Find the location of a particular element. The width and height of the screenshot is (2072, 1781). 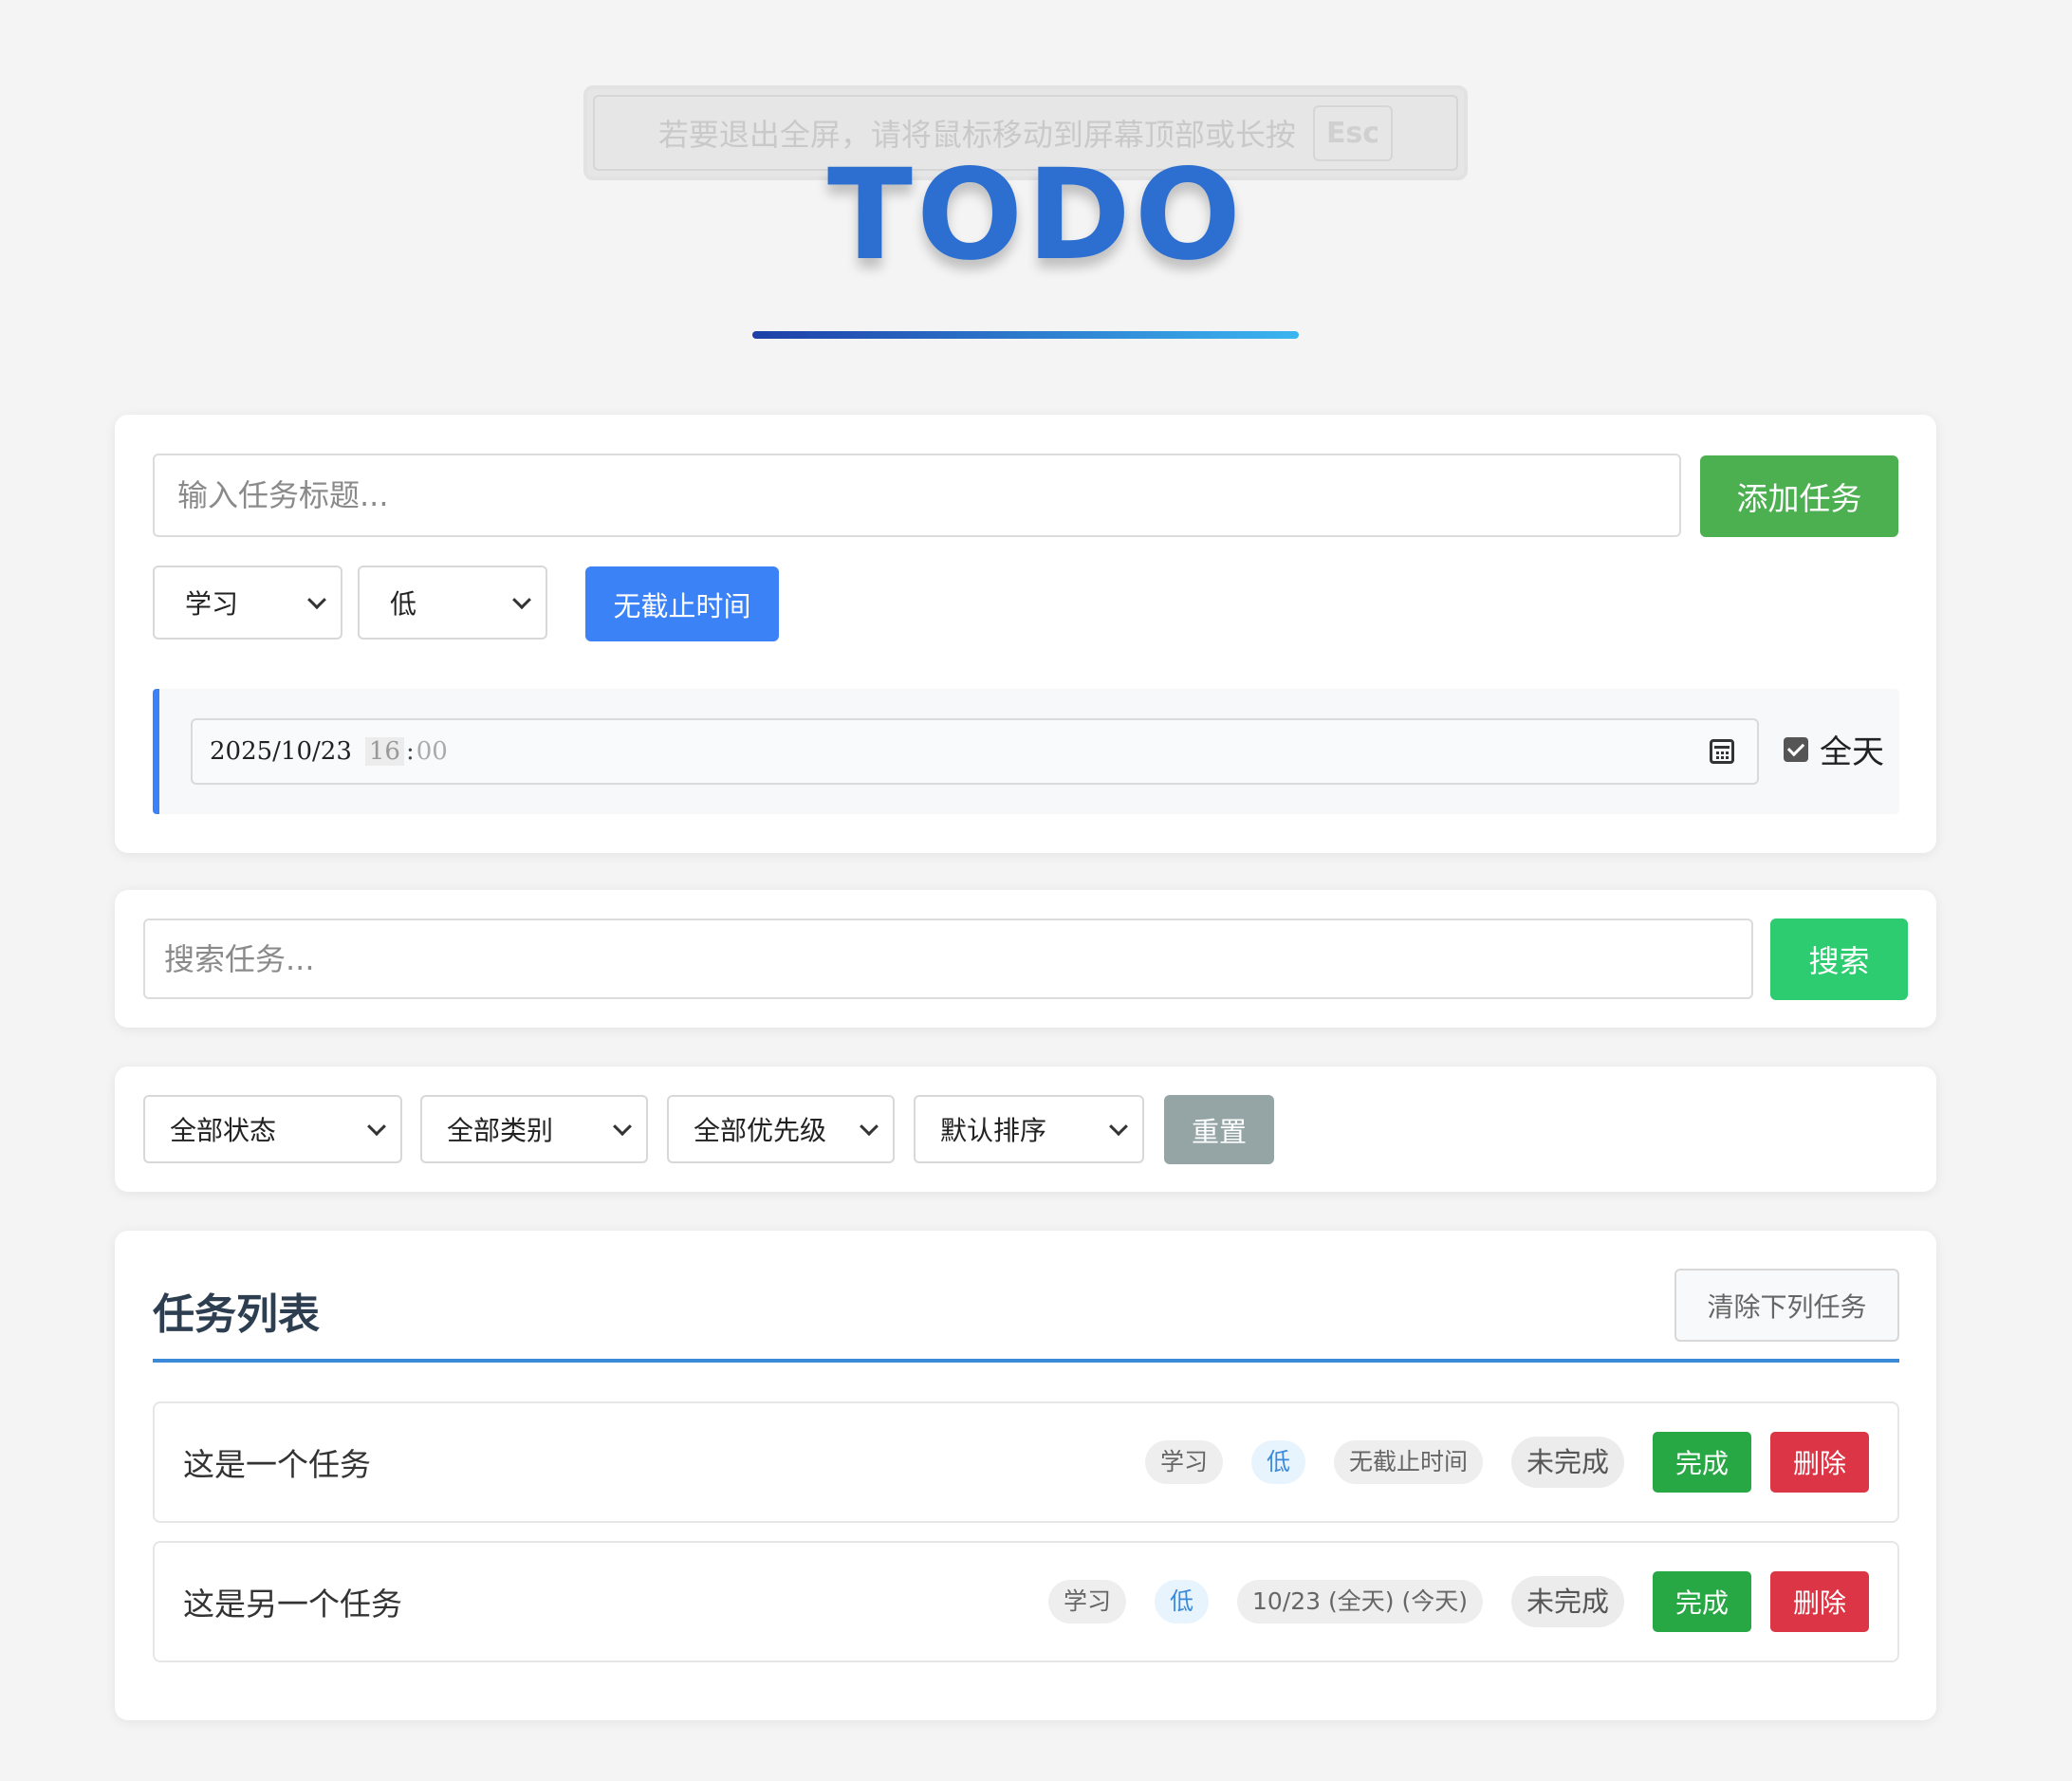

task-title-input is located at coordinates (917, 495).